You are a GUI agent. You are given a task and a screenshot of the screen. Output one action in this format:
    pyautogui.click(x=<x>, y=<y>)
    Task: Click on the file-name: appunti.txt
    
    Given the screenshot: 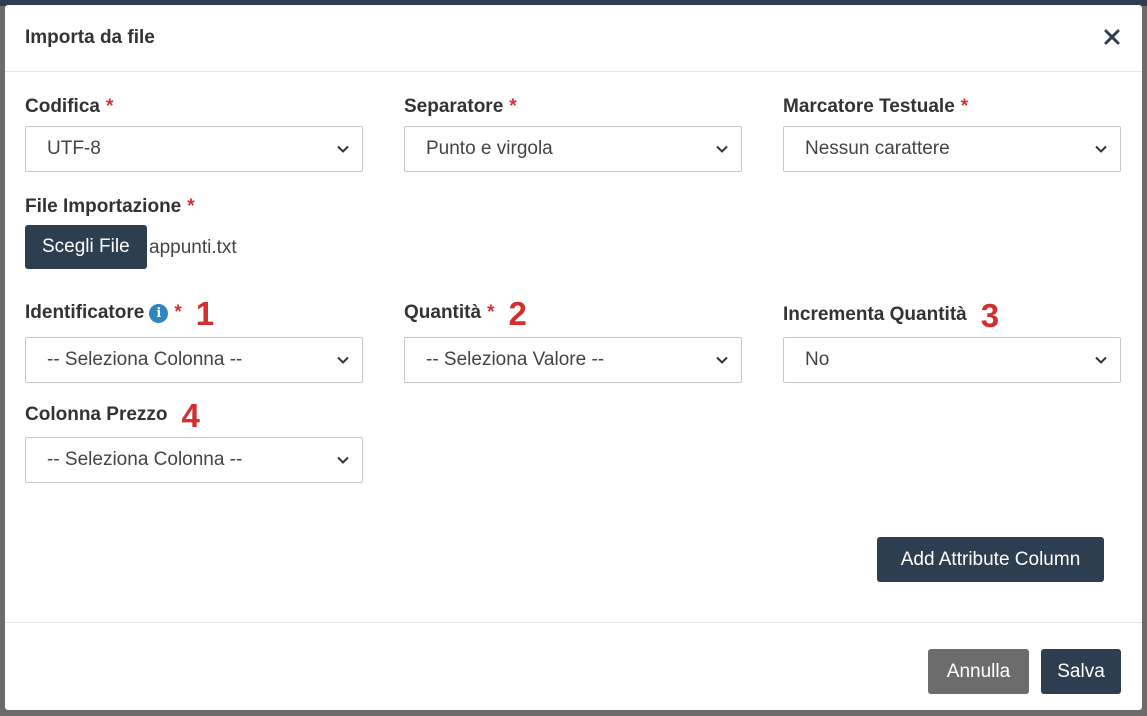 What is the action you would take?
    pyautogui.click(x=193, y=247)
    